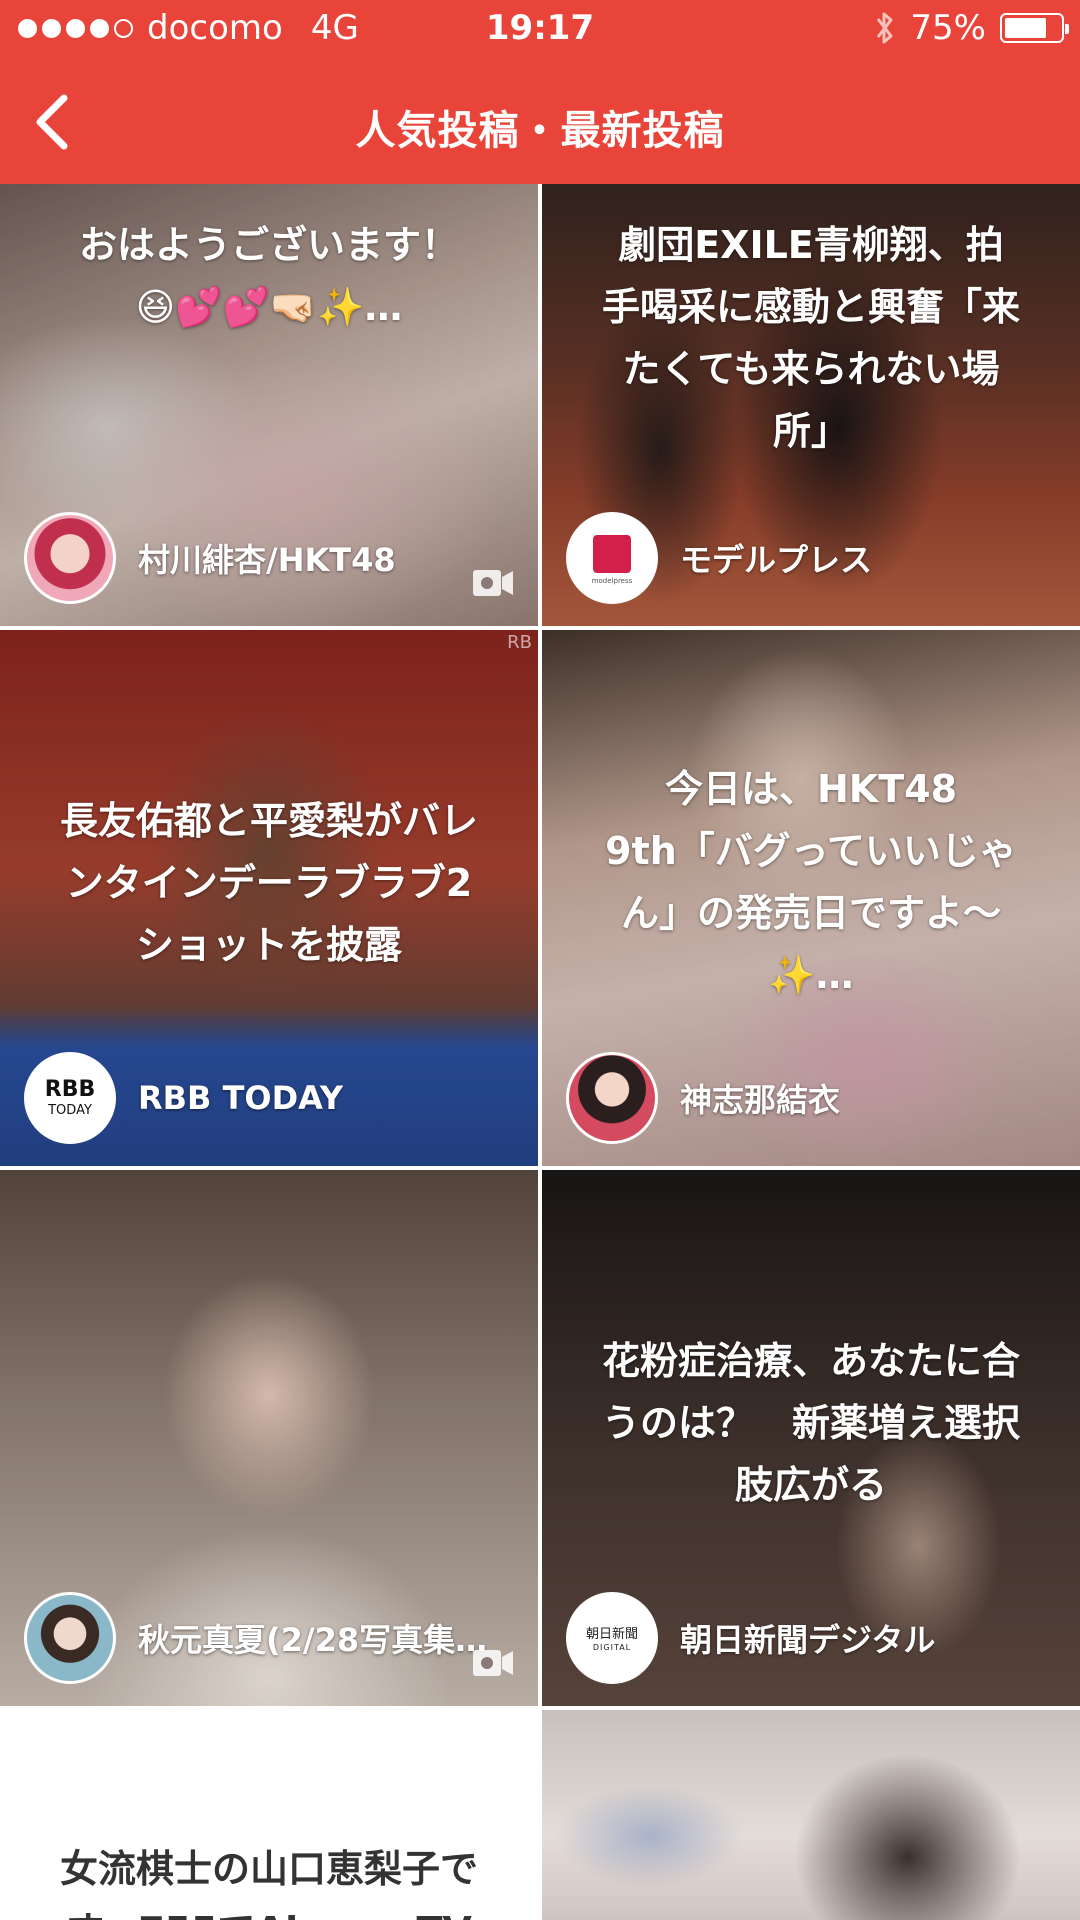 The image size is (1080, 1920). Describe the element at coordinates (811, 338) in the screenshot. I see `post-caption: 劇団EXILE青柳翔、拍 手喝采に感動と興奮「来 たくても来られない場 所」` at that location.